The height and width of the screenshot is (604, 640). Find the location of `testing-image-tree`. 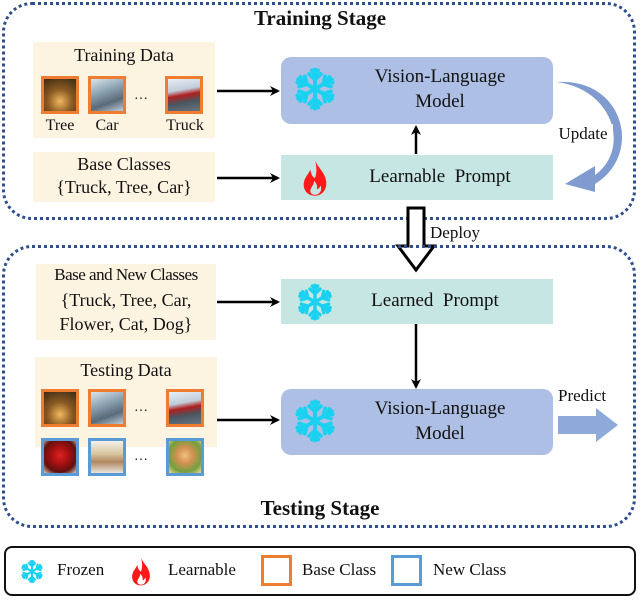

testing-image-tree is located at coordinates (60, 408).